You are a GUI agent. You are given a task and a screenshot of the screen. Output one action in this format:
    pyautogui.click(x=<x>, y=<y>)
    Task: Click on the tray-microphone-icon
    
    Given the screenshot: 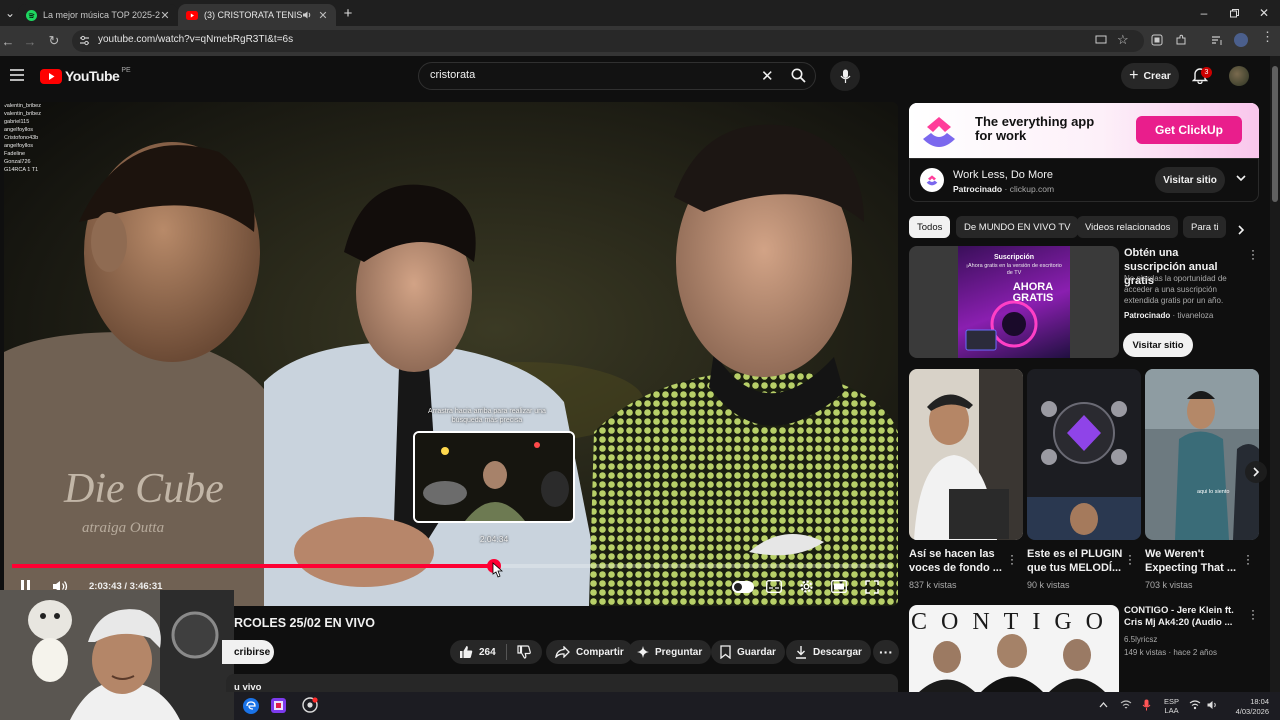 What is the action you would take?
    pyautogui.click(x=1146, y=705)
    